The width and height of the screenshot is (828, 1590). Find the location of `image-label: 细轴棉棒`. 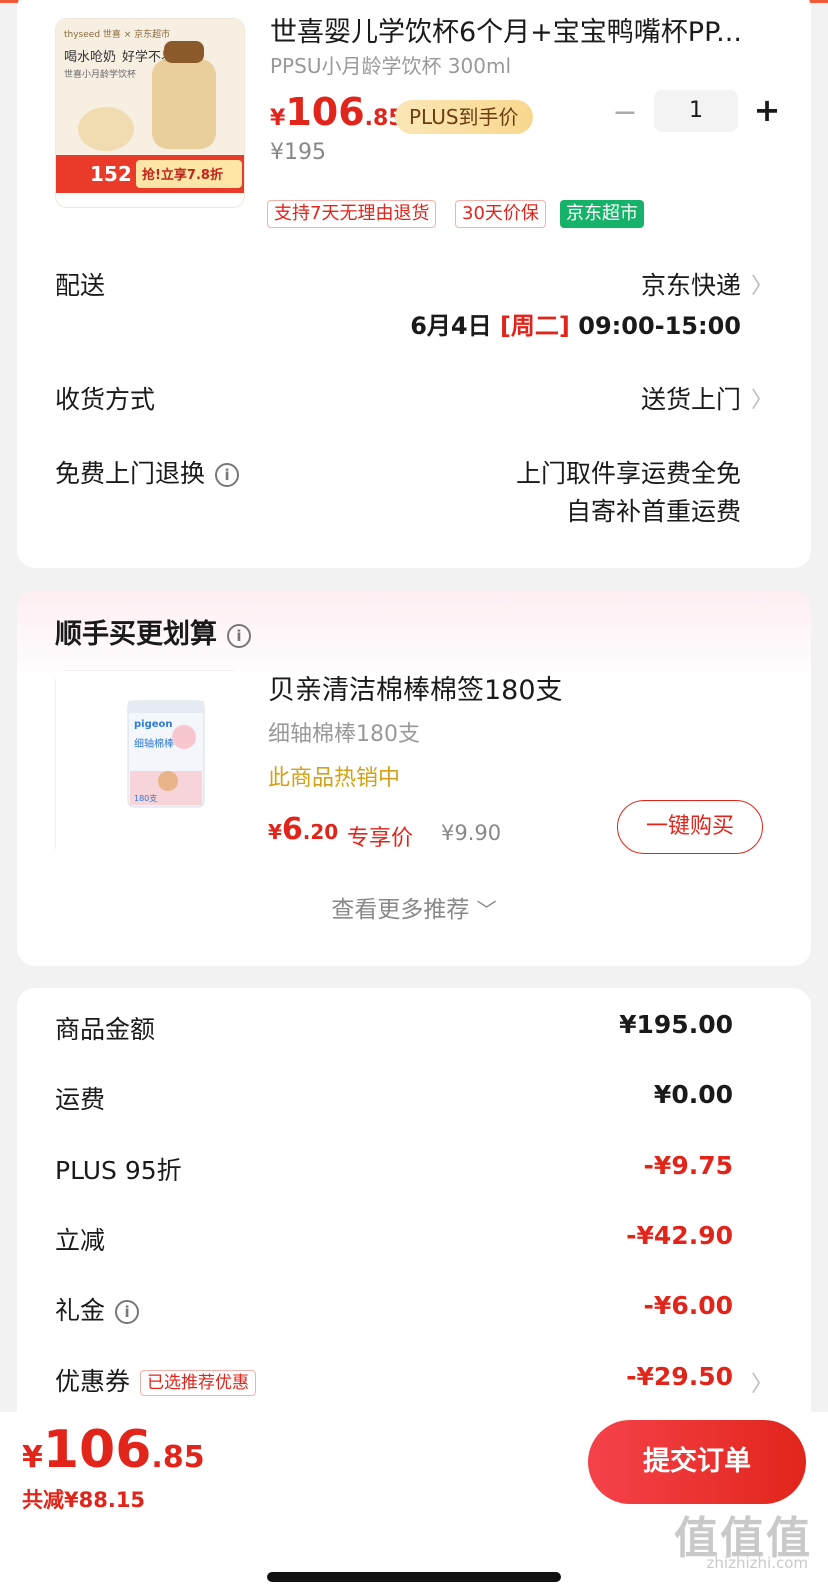

image-label: 细轴棉棒 is located at coordinates (154, 743).